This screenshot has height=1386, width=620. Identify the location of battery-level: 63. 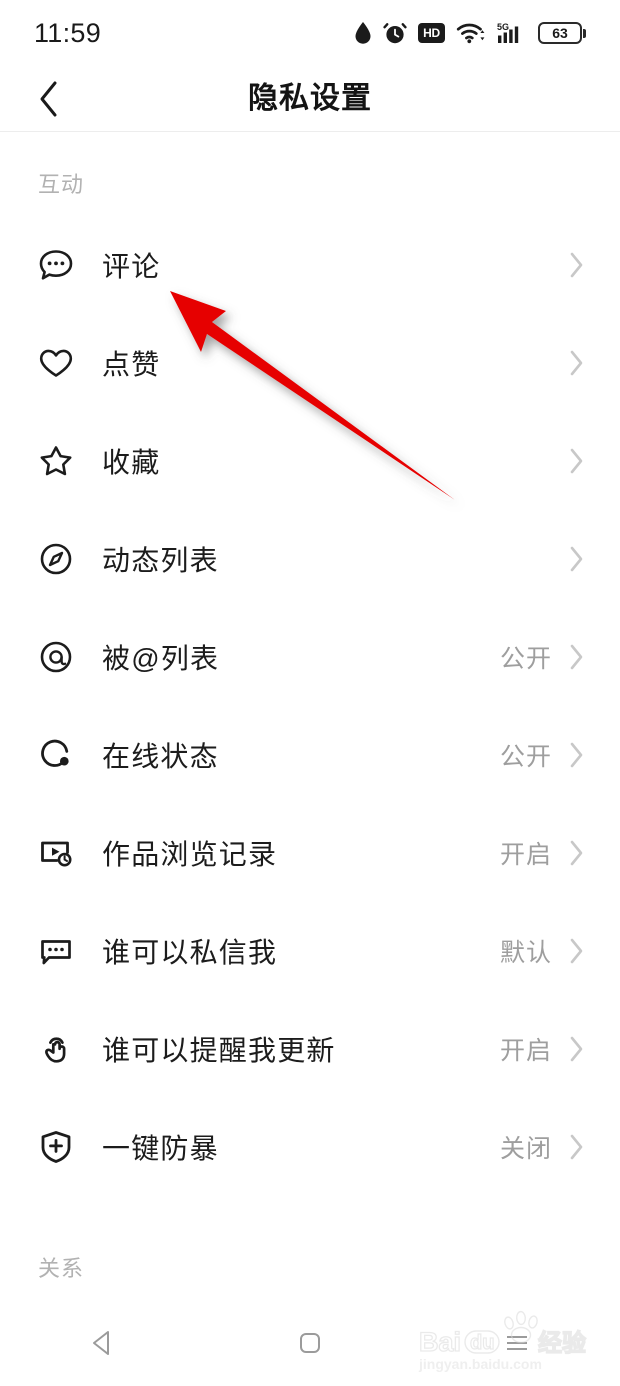
(560, 33).